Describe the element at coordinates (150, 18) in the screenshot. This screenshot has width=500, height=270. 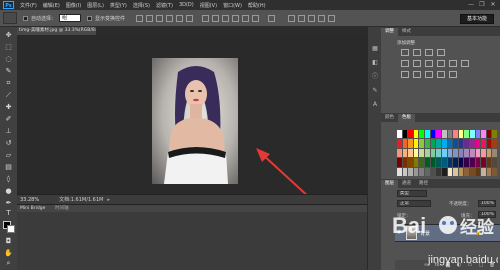
I see `align-vcenter-icon` at that location.